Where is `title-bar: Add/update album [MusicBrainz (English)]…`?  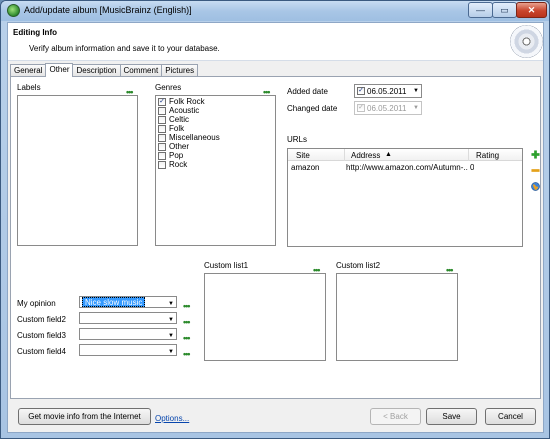 title-bar: Add/update album [MusicBrainz (English)]… is located at coordinates (275, 11).